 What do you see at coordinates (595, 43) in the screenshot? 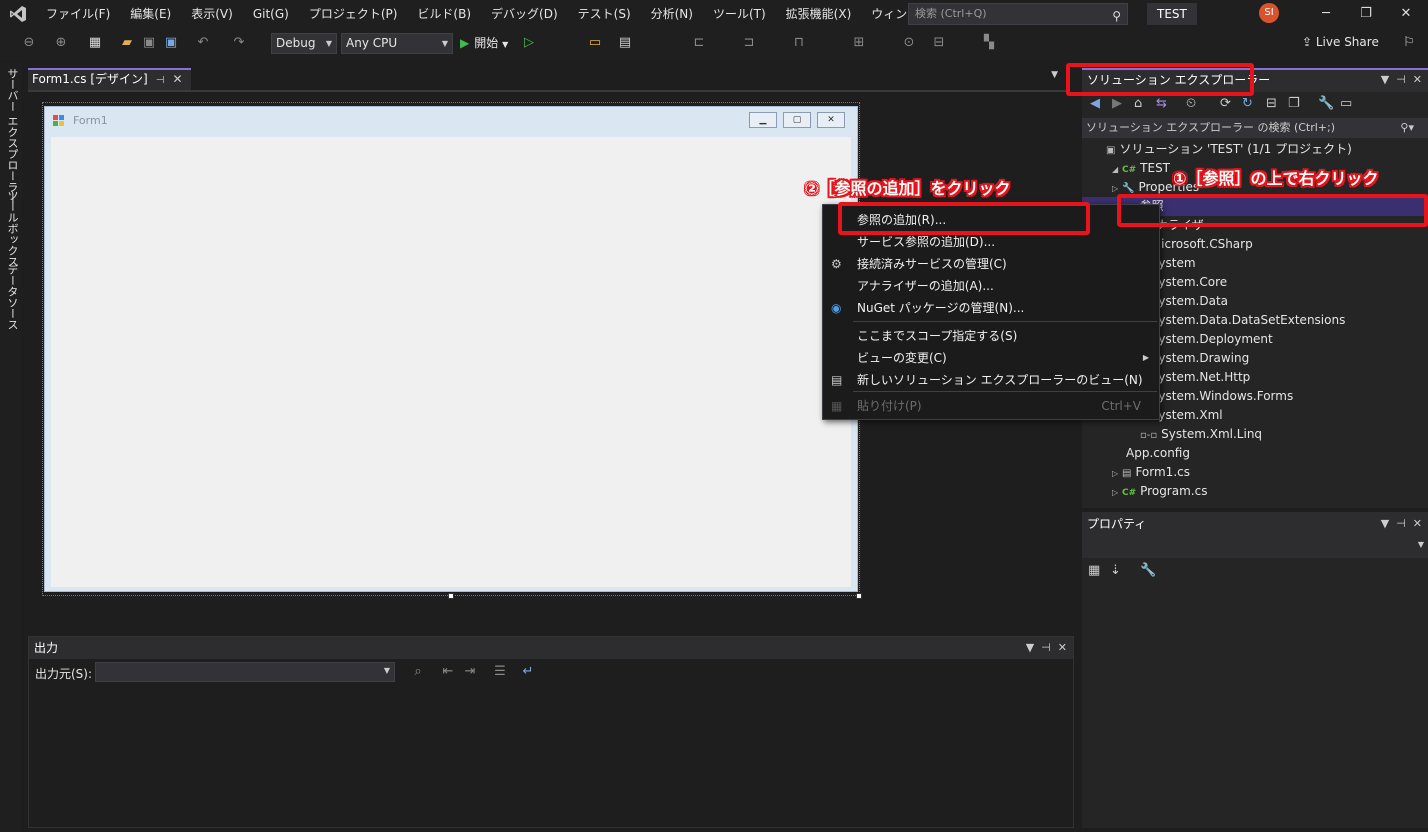
I see `folder-icon: ▭` at bounding box center [595, 43].